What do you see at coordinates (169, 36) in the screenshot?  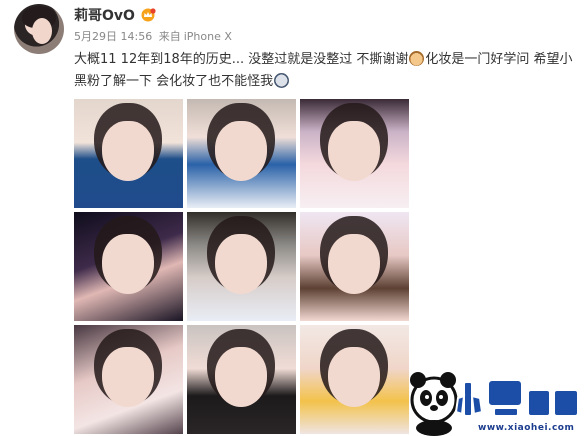 I see `source-prefix: 来自` at bounding box center [169, 36].